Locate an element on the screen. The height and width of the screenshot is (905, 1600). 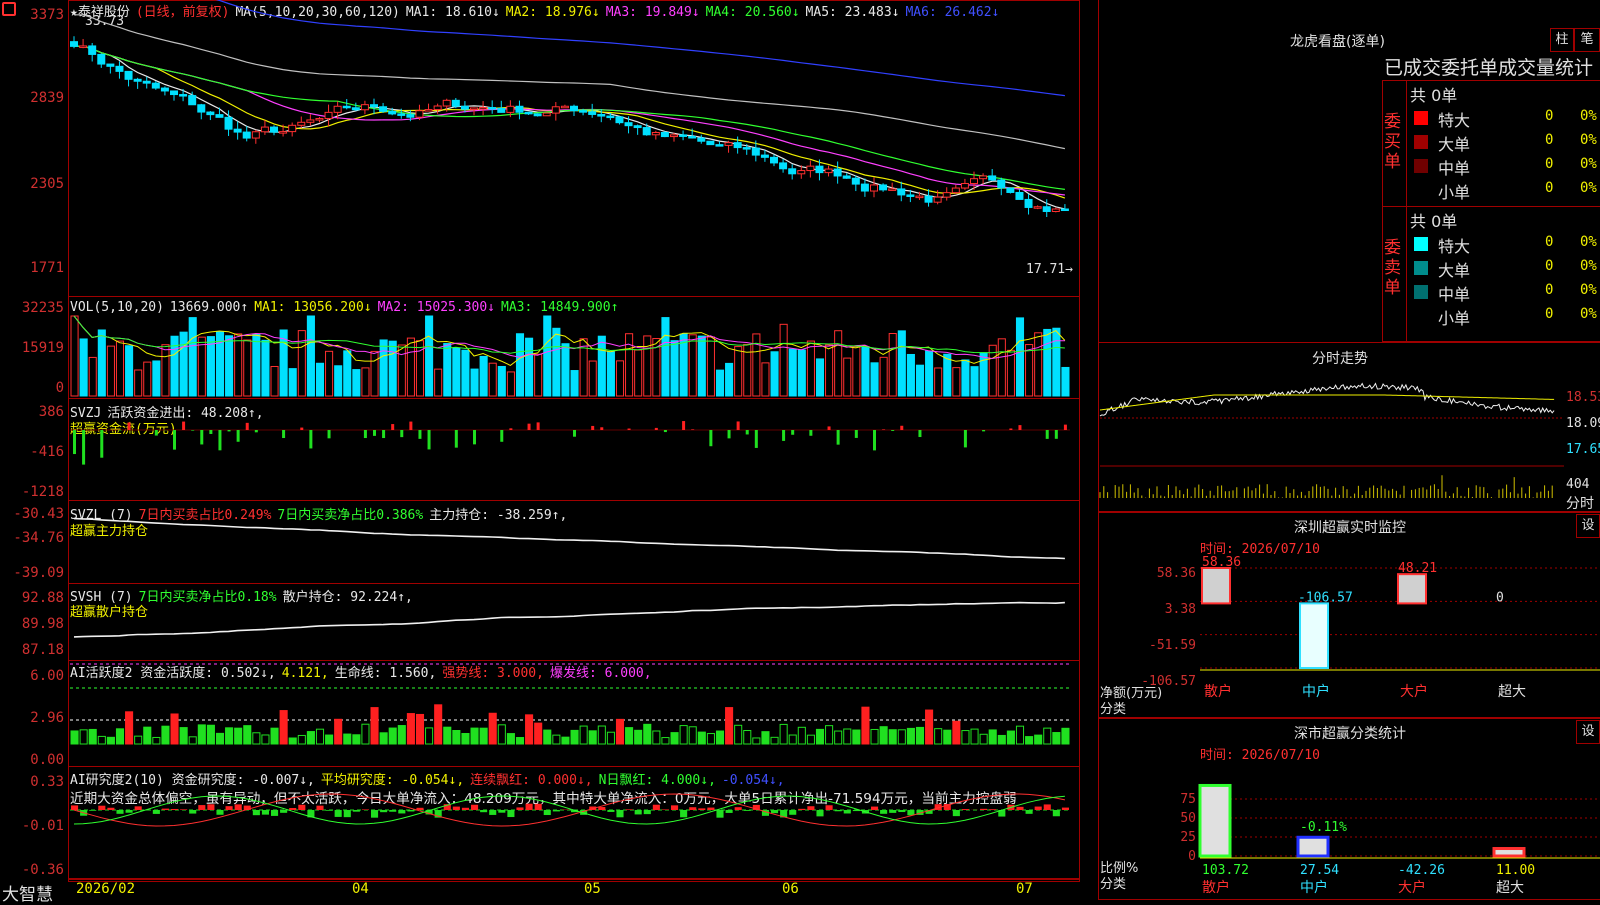
order-row: 大单00% is located at coordinates (1505, 268).